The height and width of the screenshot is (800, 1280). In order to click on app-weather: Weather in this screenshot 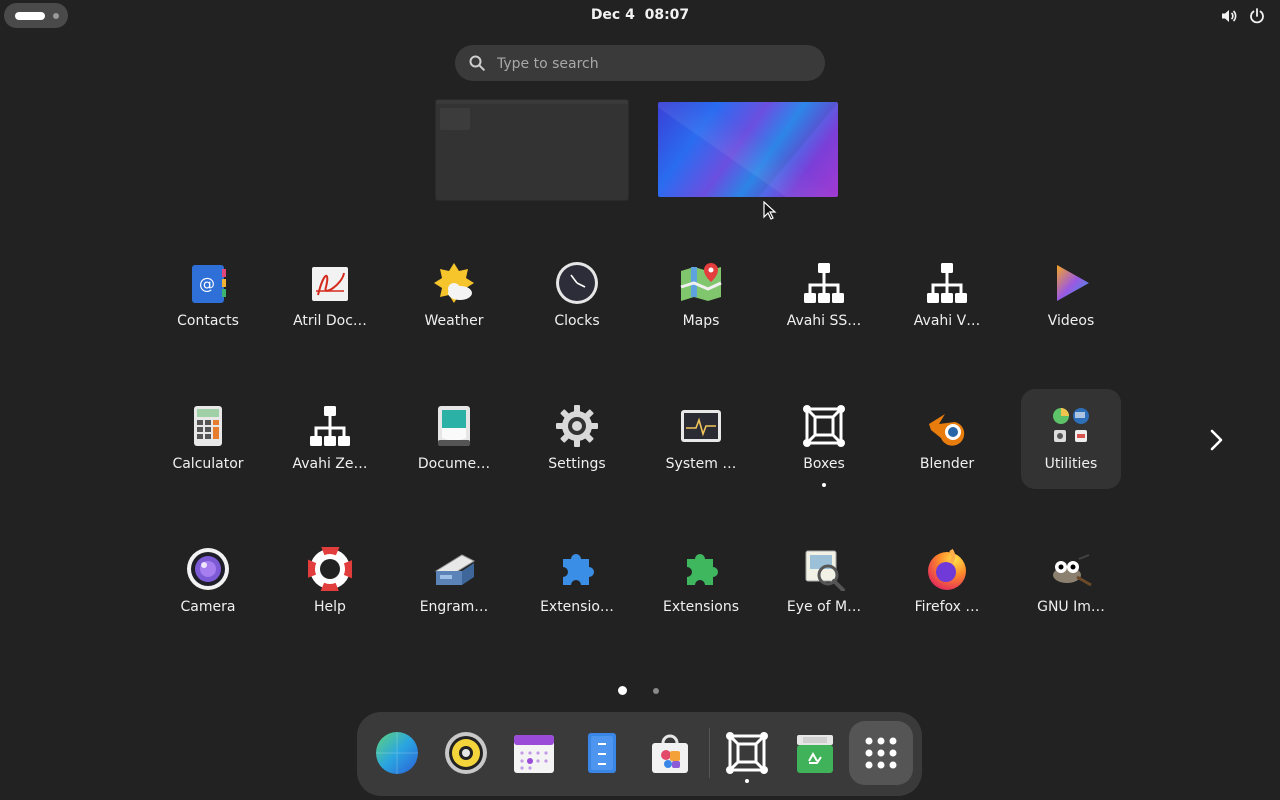, I will do `click(454, 305)`.